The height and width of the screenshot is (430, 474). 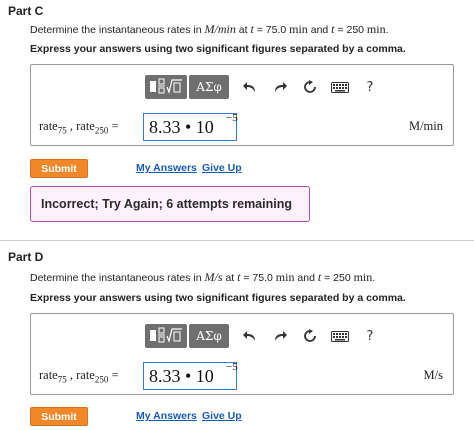 What do you see at coordinates (433, 375) in the screenshot?
I see `part-d-unit: M/s` at bounding box center [433, 375].